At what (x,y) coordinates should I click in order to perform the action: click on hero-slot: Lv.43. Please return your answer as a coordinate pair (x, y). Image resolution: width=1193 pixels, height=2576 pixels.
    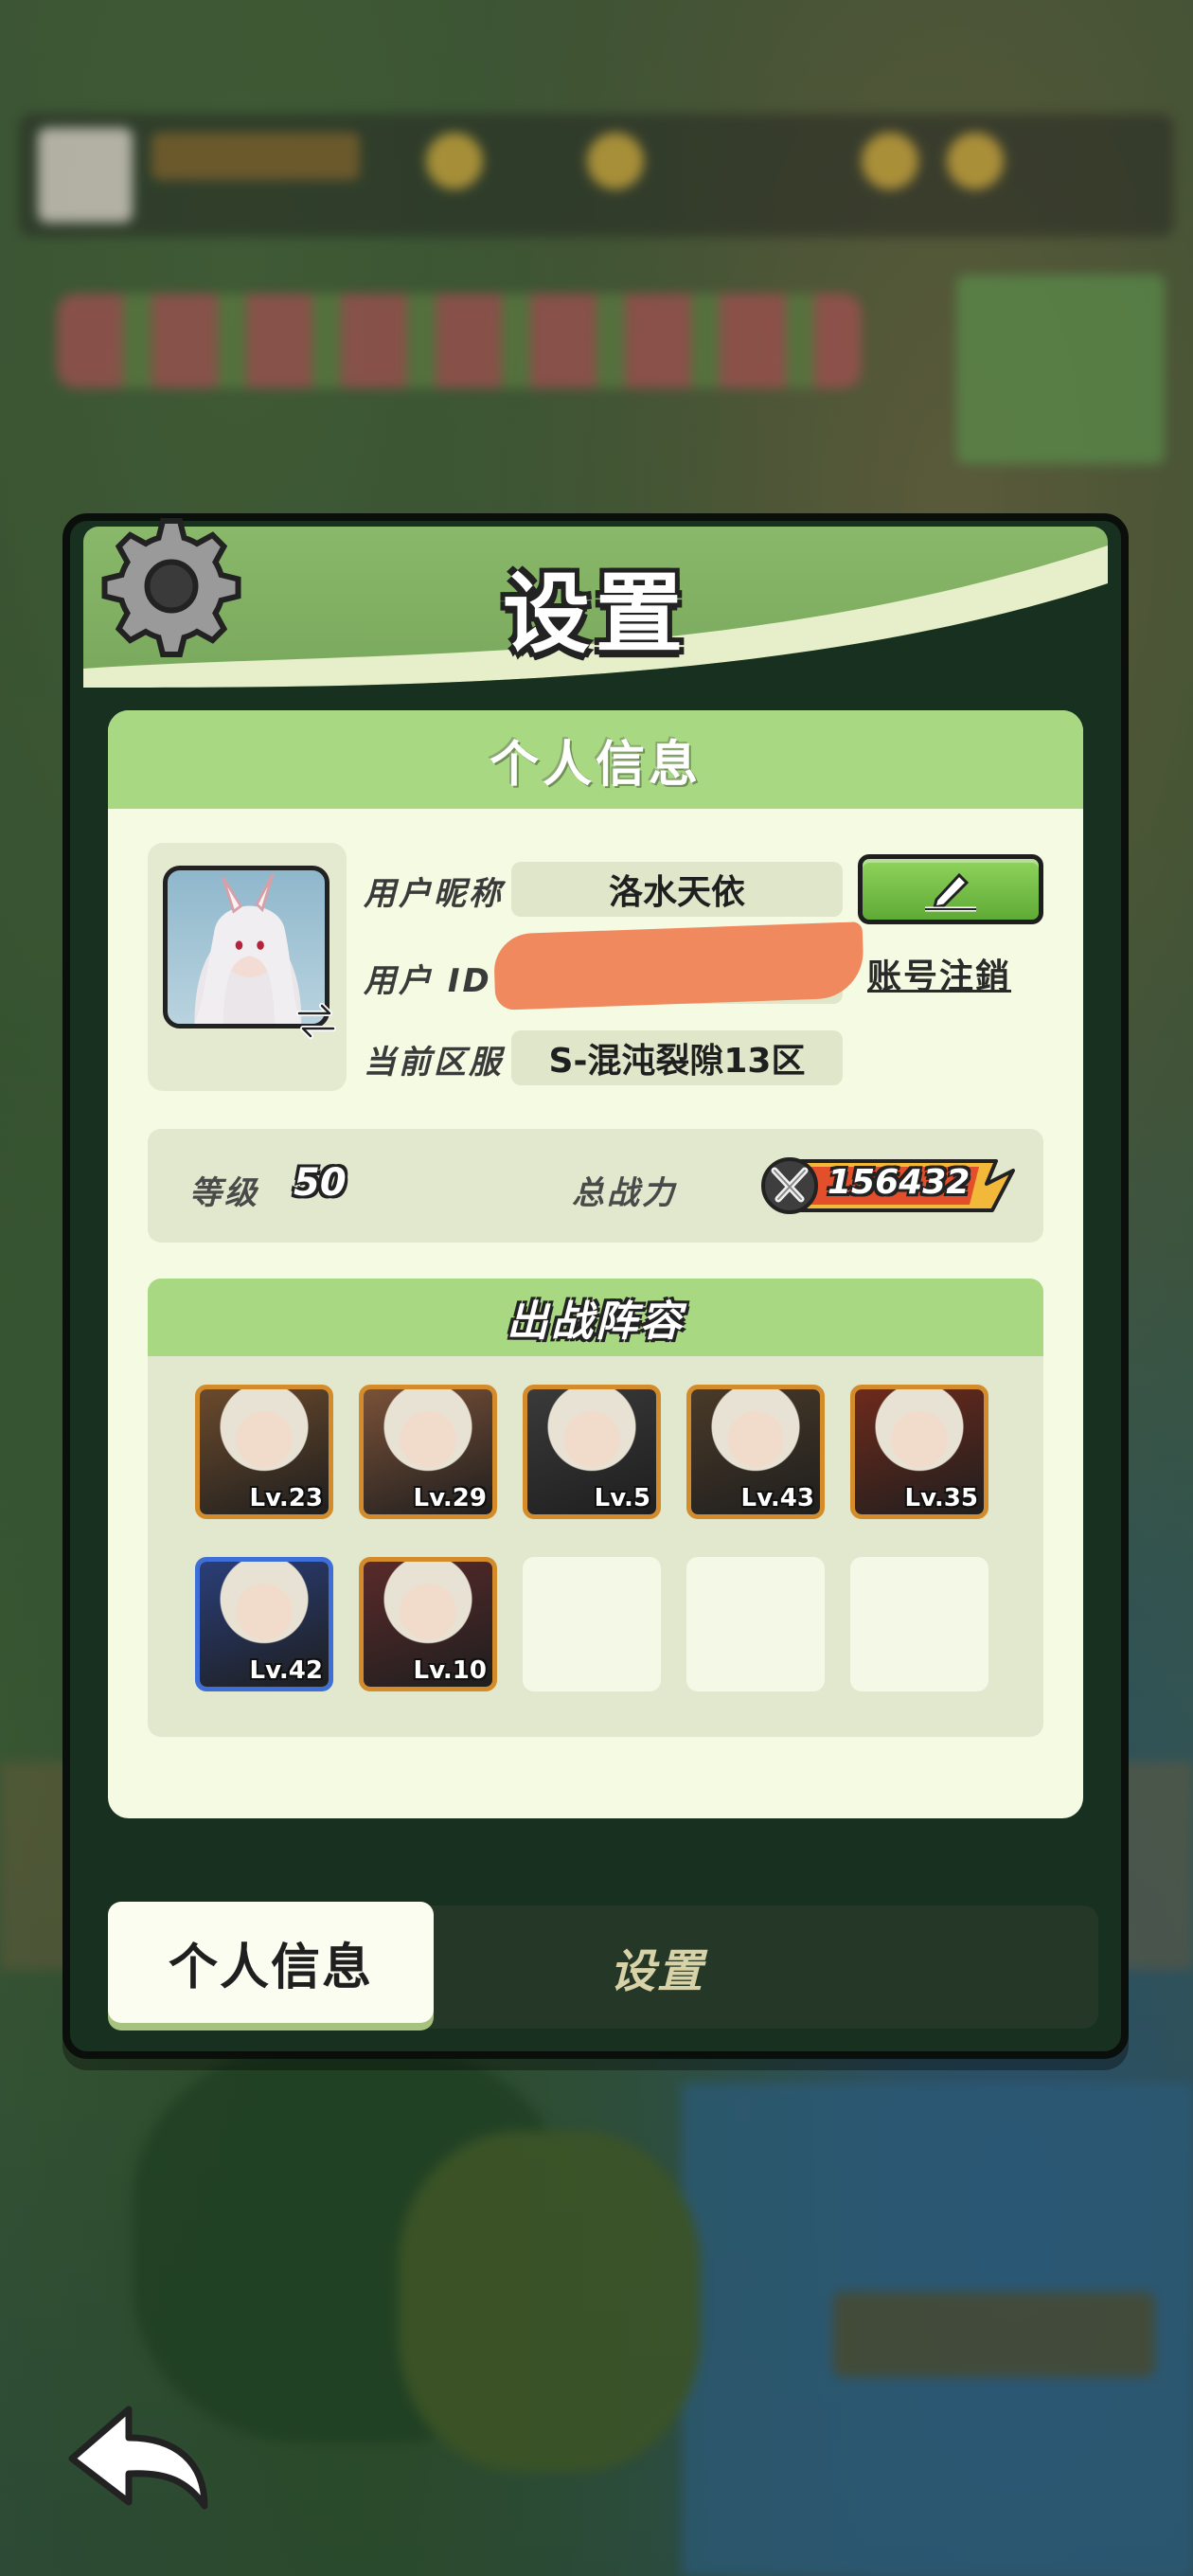
    Looking at the image, I should click on (755, 1452).